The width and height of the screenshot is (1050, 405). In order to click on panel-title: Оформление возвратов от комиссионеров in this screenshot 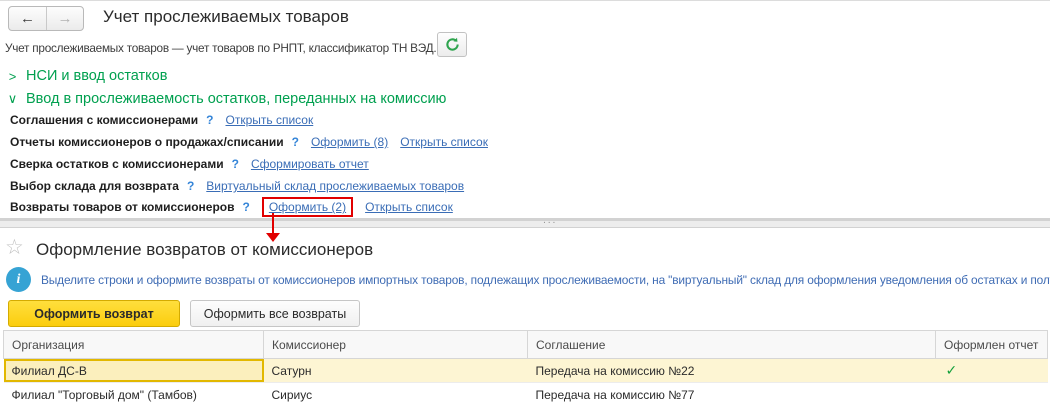, I will do `click(205, 249)`.